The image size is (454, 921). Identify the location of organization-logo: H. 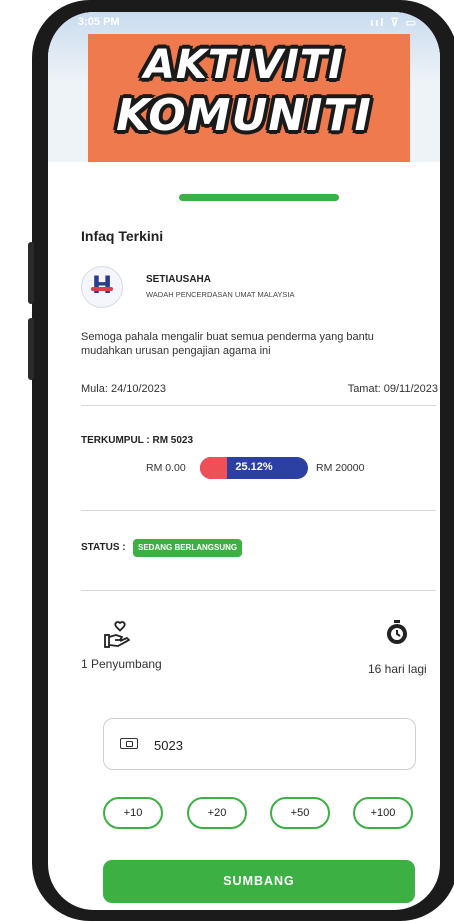
(102, 287).